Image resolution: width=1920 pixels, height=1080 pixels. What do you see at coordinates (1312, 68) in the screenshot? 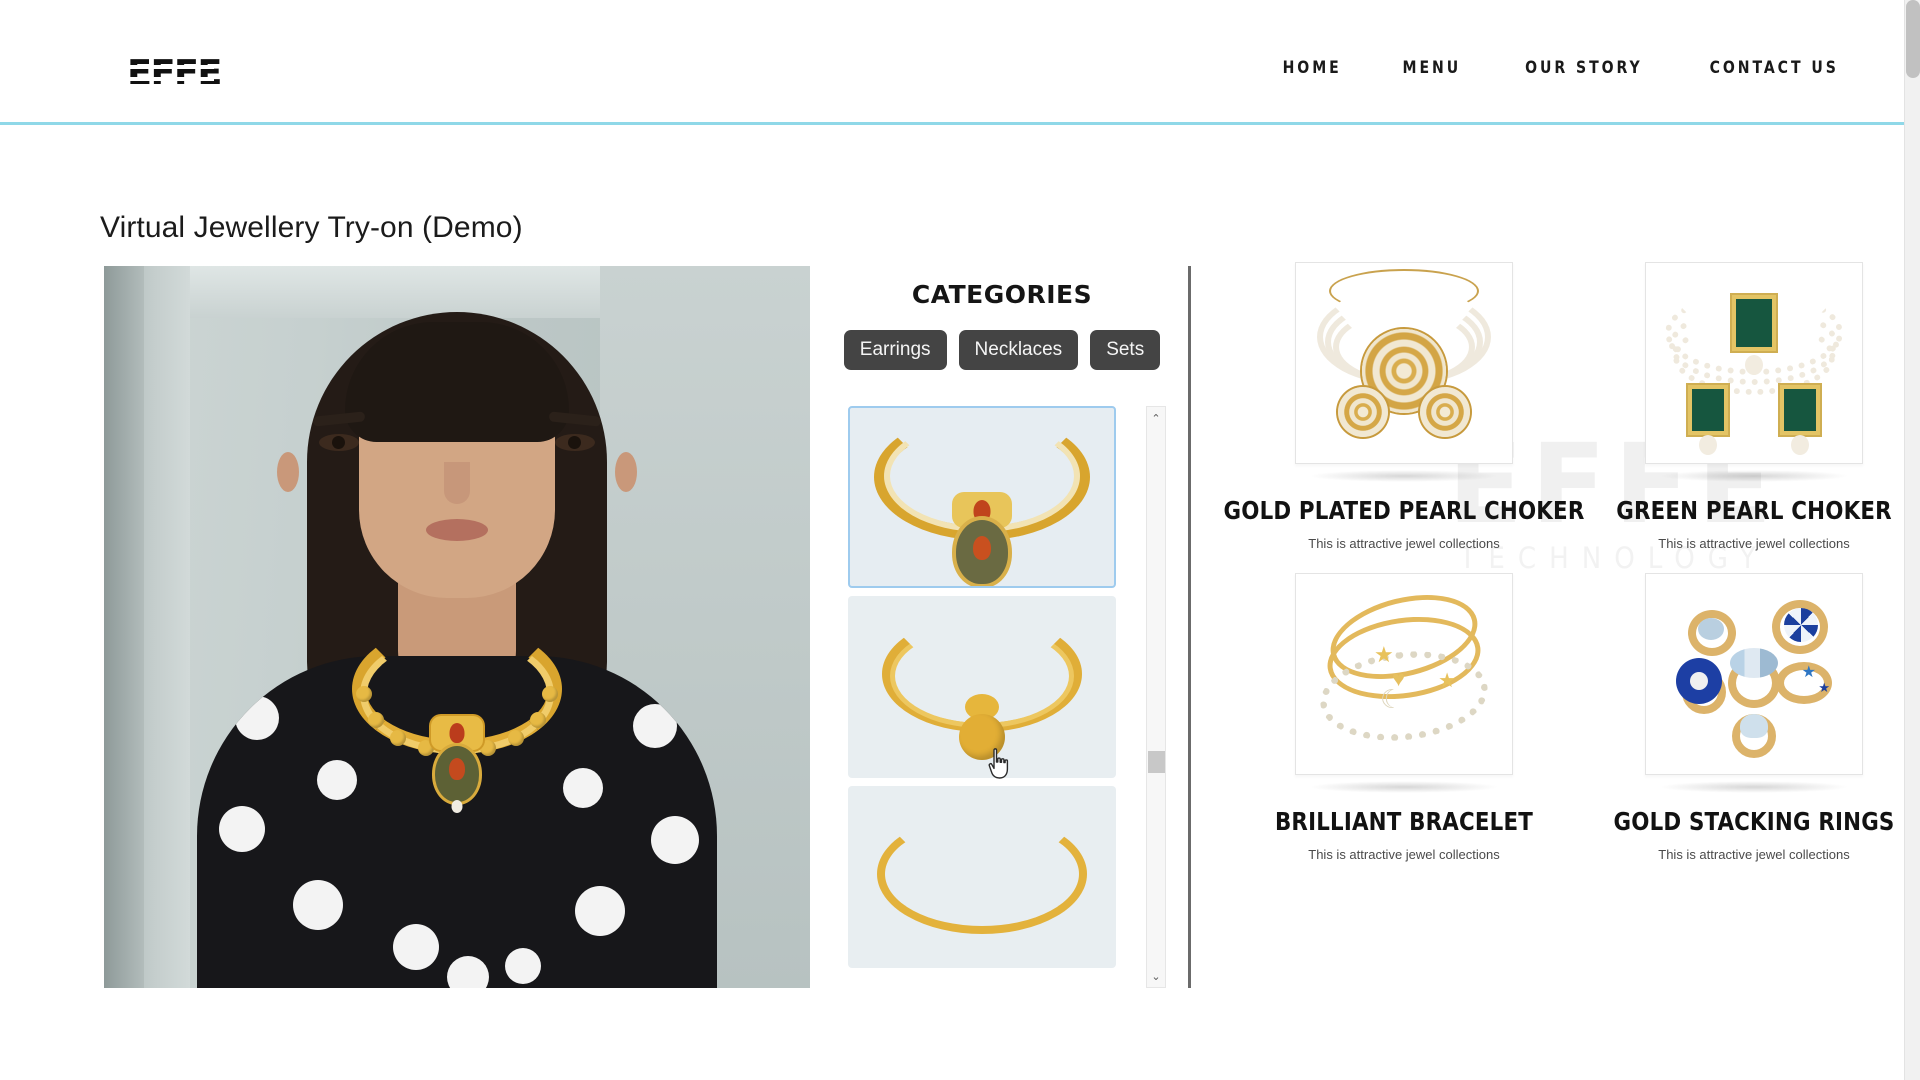
I see `nav-item-home: HOME` at bounding box center [1312, 68].